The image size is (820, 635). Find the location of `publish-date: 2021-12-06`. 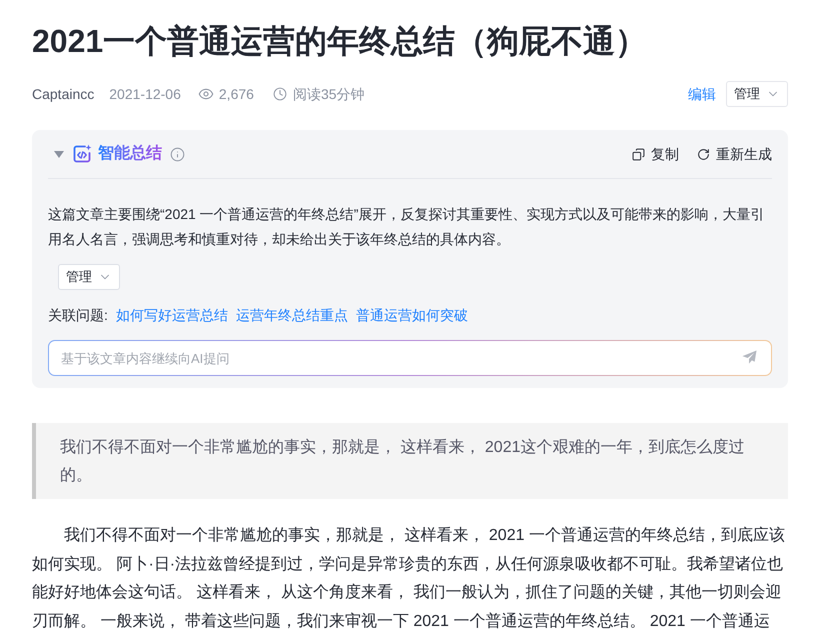

publish-date: 2021-12-06 is located at coordinates (145, 94).